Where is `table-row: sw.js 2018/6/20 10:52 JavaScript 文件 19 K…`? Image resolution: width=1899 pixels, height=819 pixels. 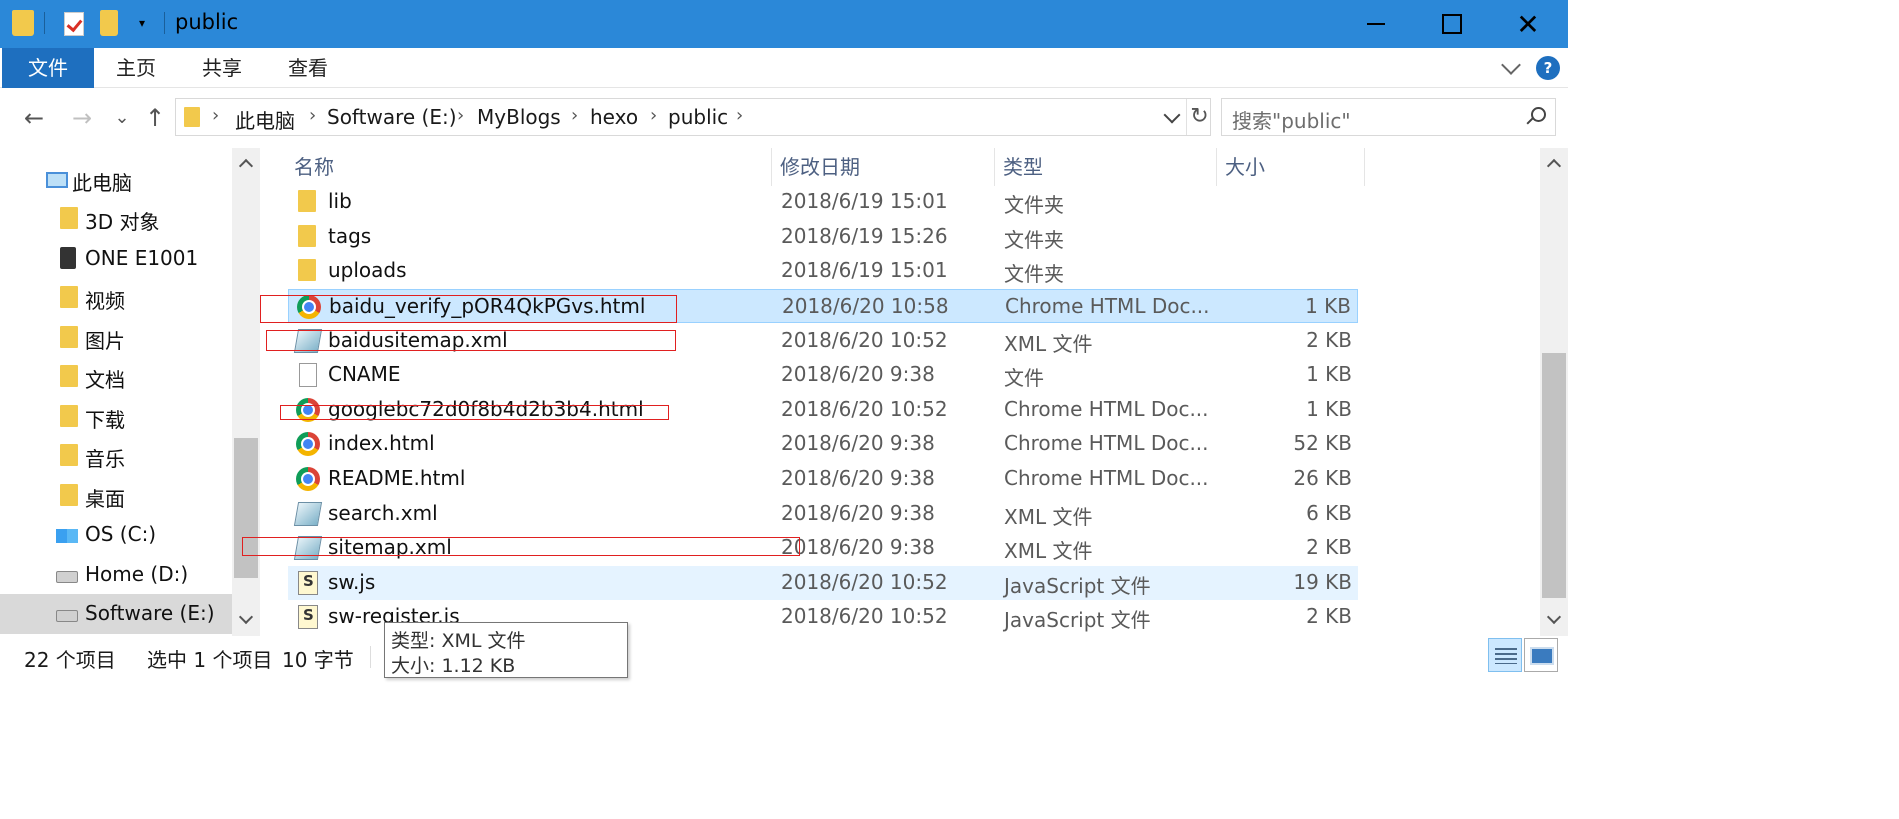
table-row: sw.js 2018/6/20 10:52 JavaScript 文件 19 K… is located at coordinates (823, 583).